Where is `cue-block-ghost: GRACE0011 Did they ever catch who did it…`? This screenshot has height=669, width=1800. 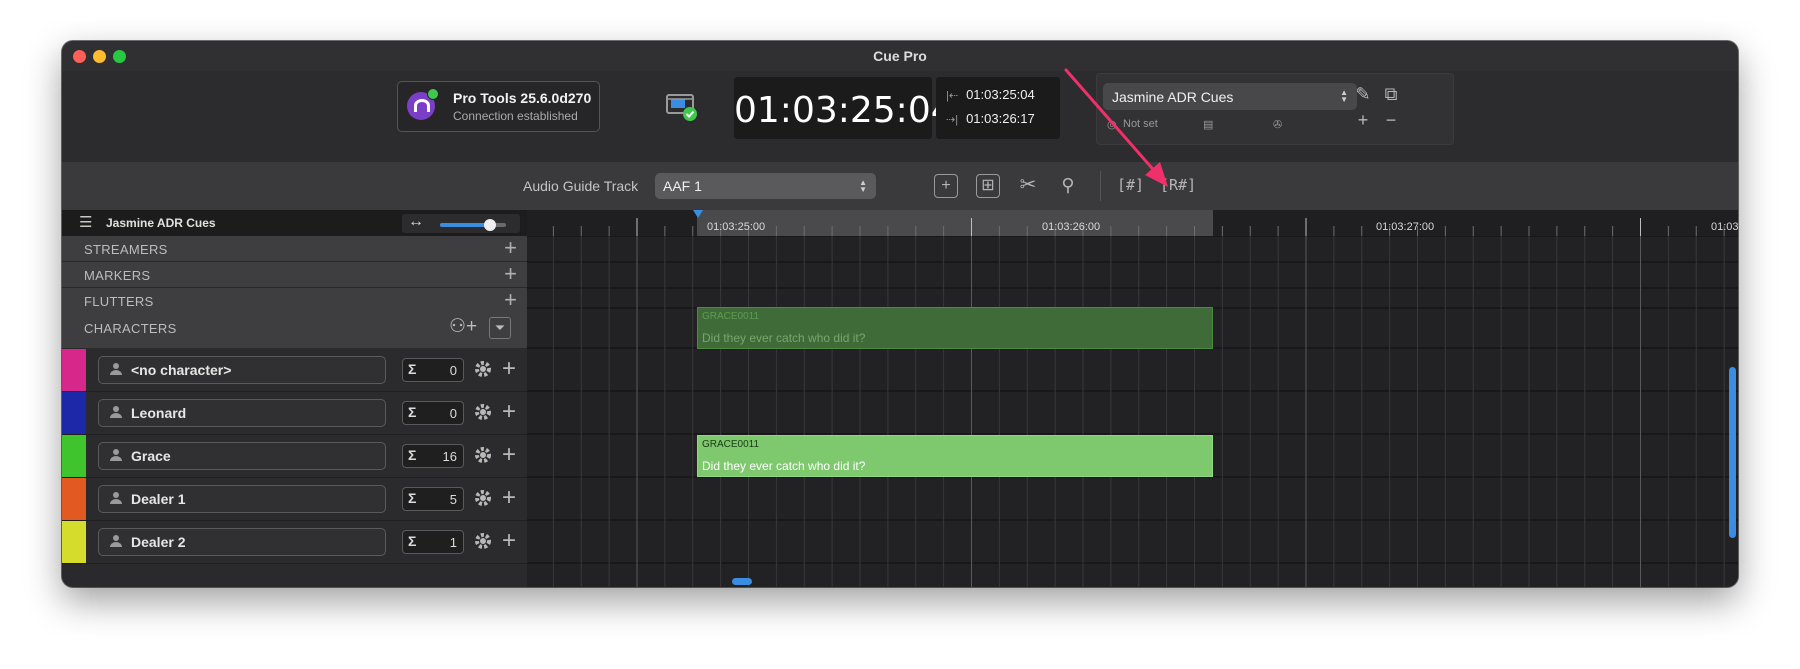 cue-block-ghost: GRACE0011 Did they ever catch who did it… is located at coordinates (955, 328).